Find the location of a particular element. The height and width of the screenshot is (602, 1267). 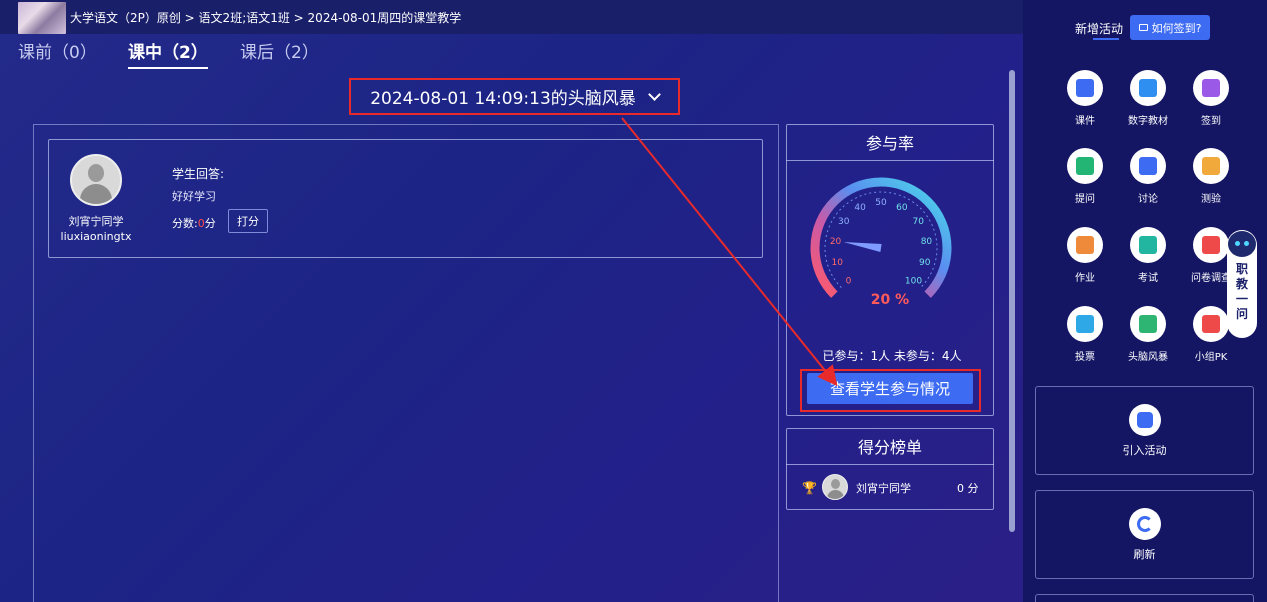

tool-label: 投票 is located at coordinates (1085, 357).